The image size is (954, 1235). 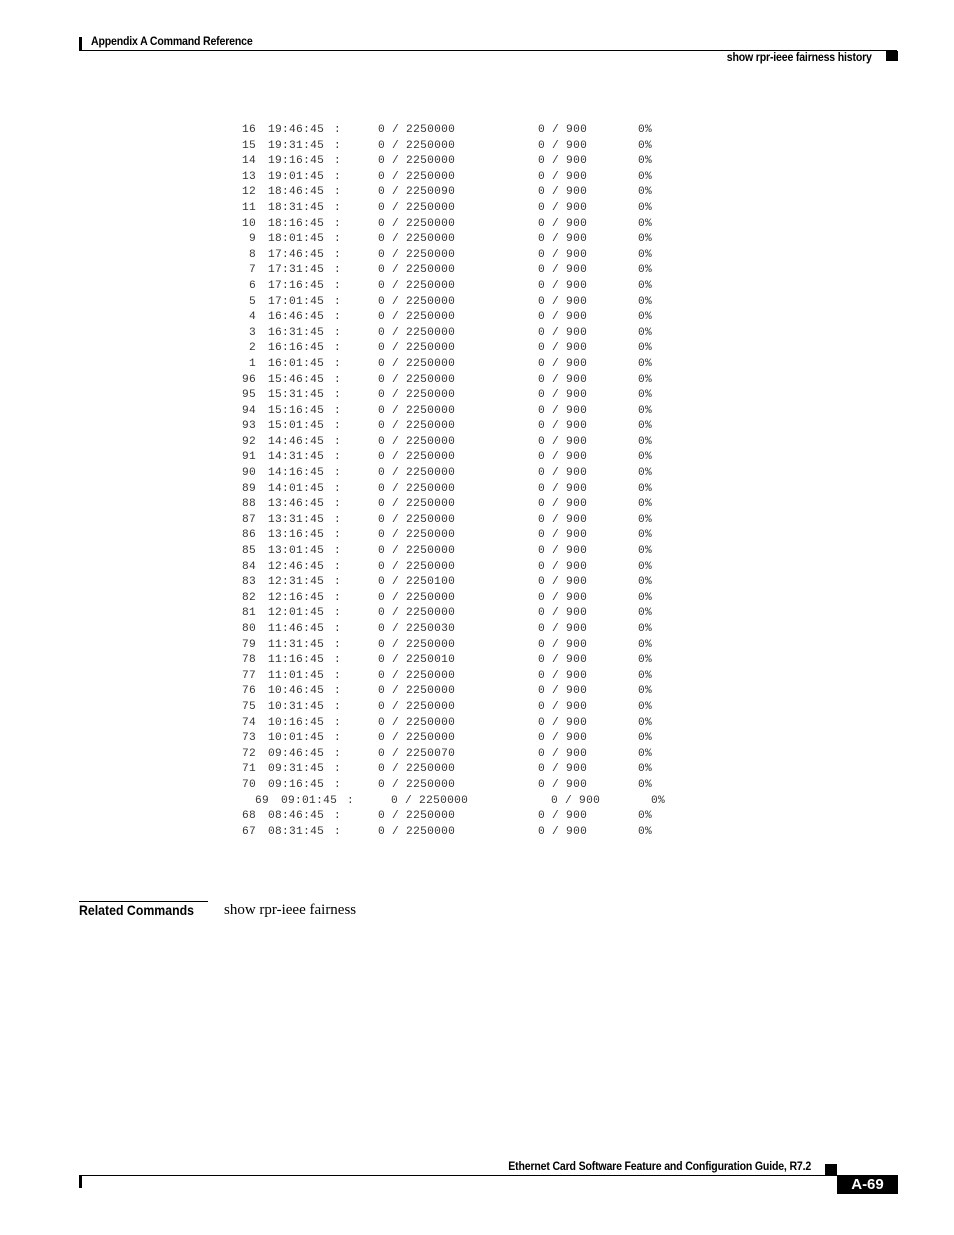 I want to click on row-time: 16:31:45, so click(x=296, y=332).